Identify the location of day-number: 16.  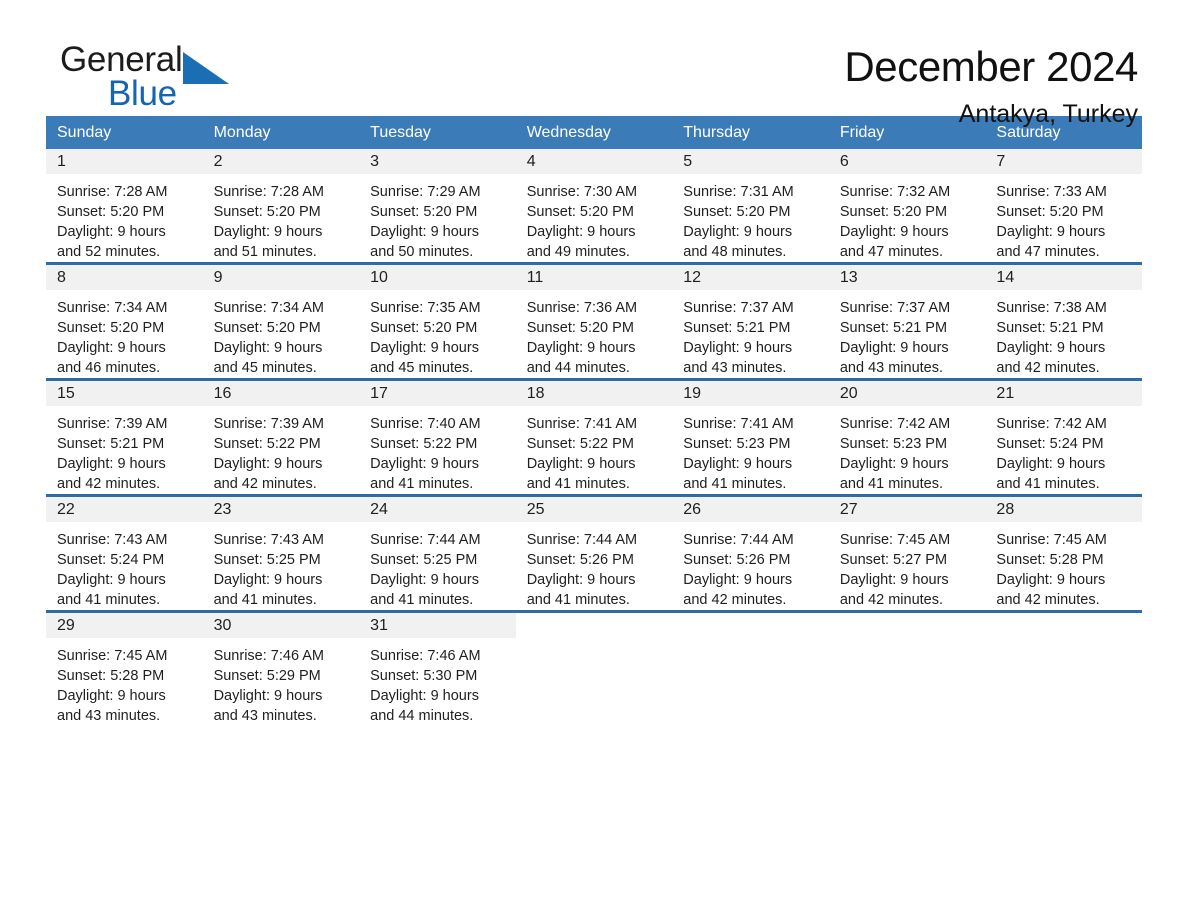
(281, 393).